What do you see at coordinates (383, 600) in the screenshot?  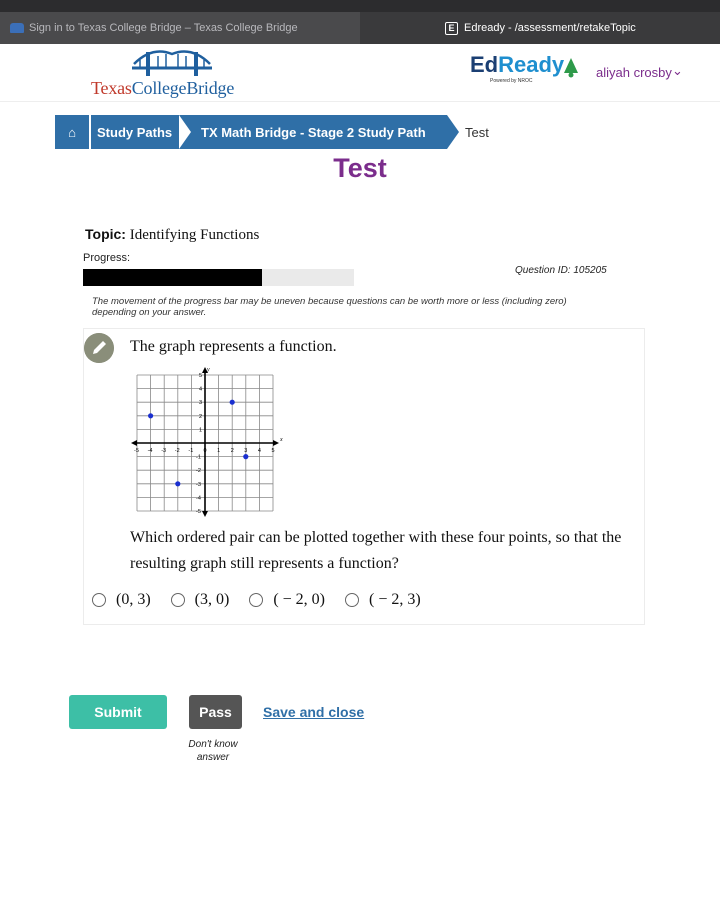 I see `choice-option: ( − 2, 3)` at bounding box center [383, 600].